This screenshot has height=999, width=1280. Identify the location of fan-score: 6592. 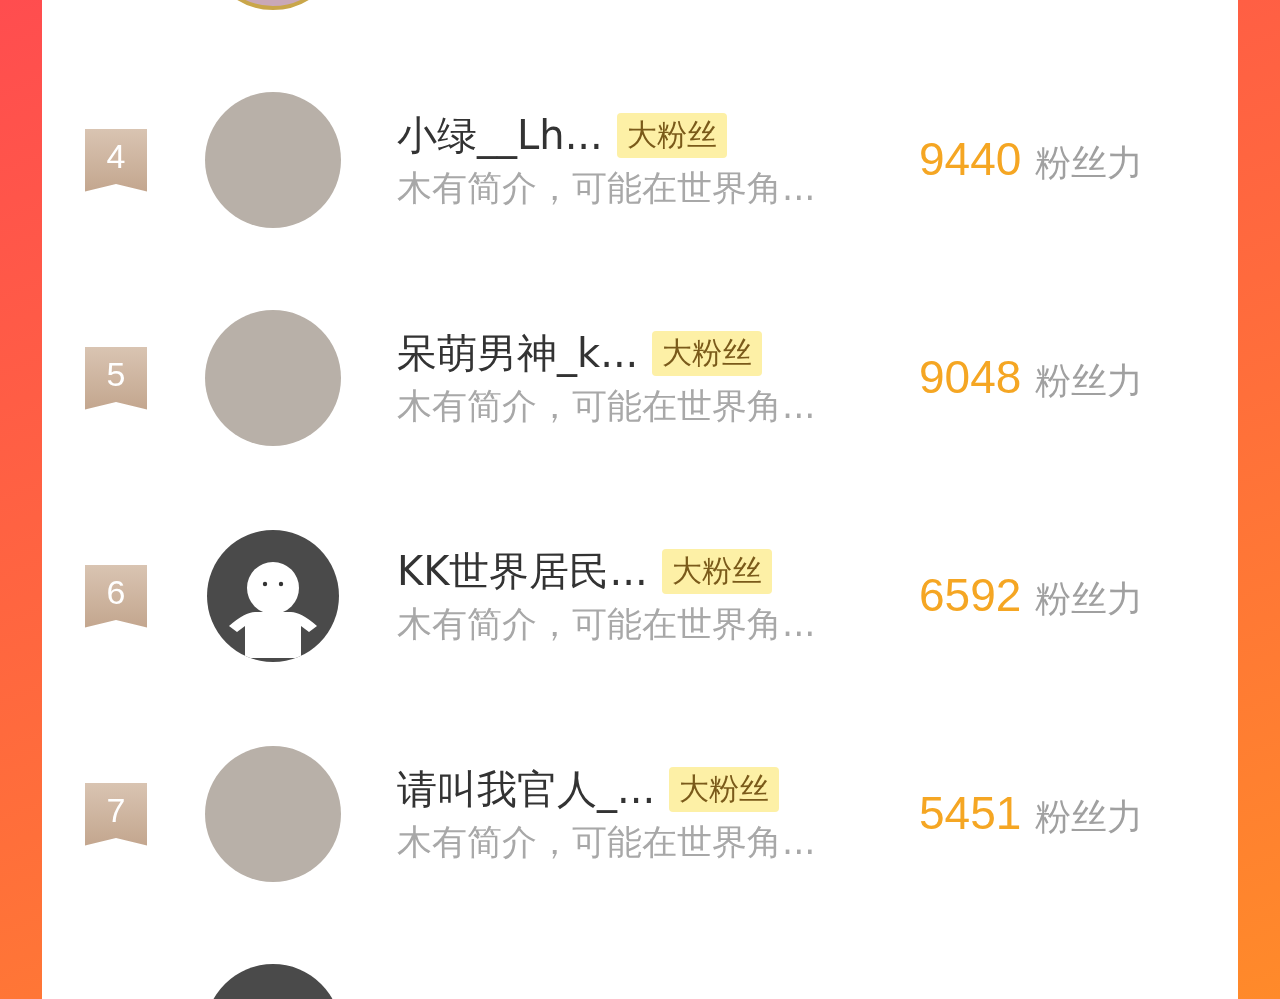
(970, 595).